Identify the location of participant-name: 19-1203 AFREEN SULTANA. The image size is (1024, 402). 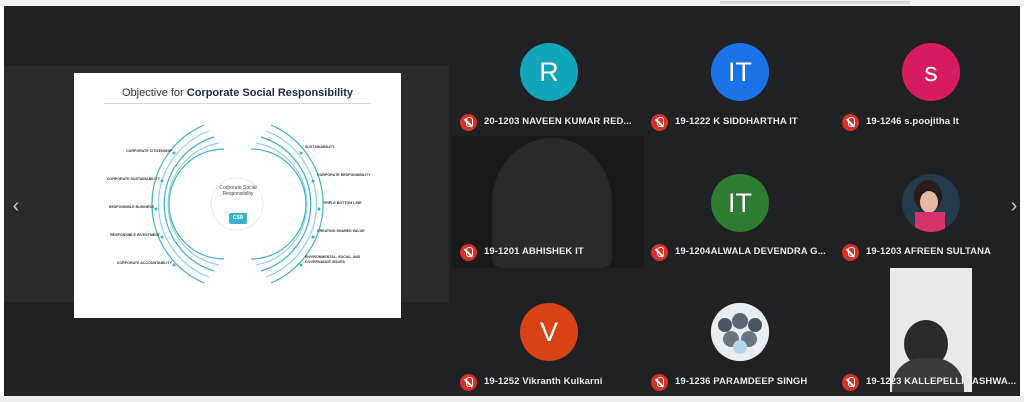
(929, 251).